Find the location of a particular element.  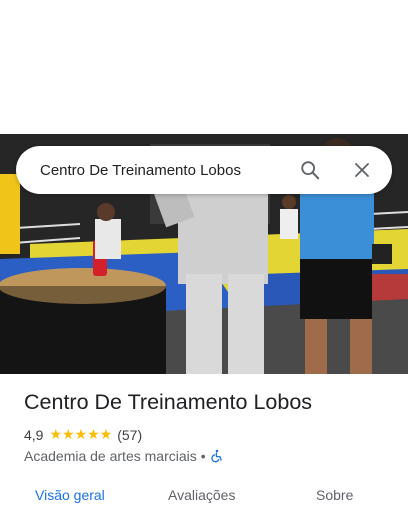

star-rating-icon: ★★★★★ is located at coordinates (81, 434).